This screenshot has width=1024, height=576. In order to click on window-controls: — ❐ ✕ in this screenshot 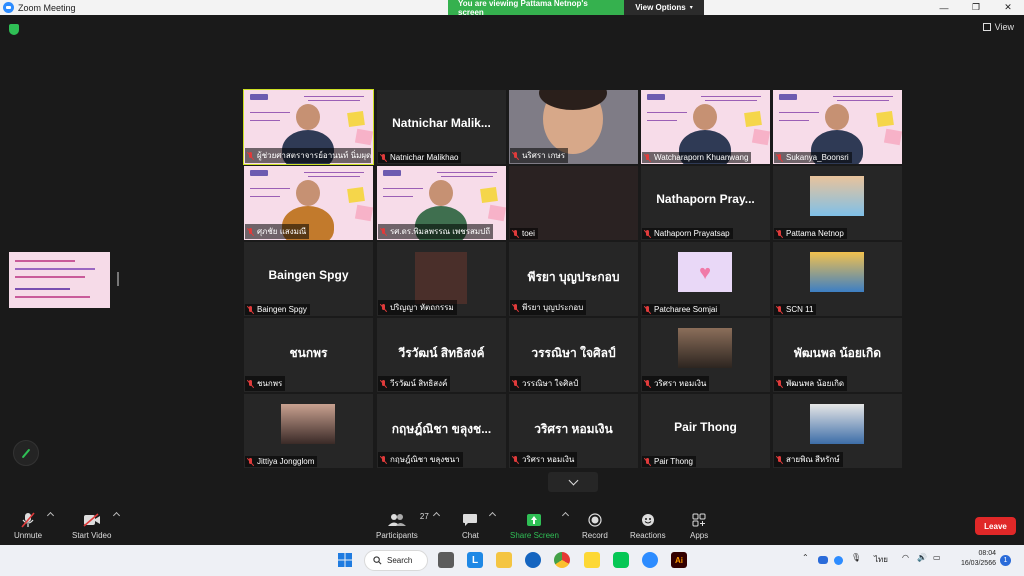, I will do `click(976, 7)`.